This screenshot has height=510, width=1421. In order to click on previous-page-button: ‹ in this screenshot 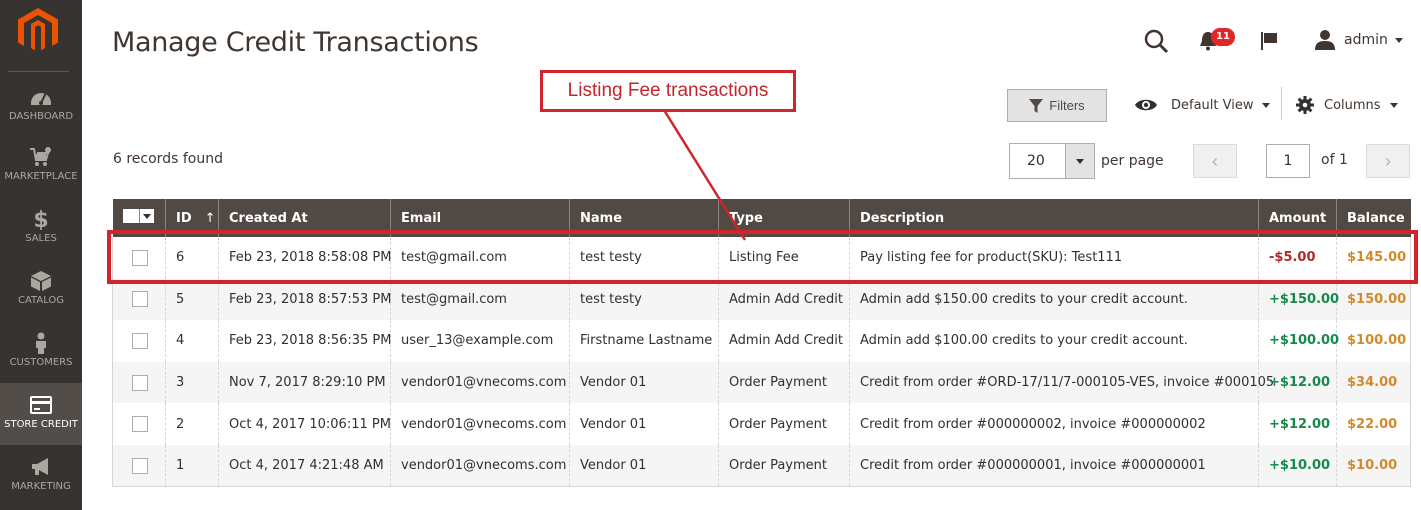, I will do `click(1215, 161)`.